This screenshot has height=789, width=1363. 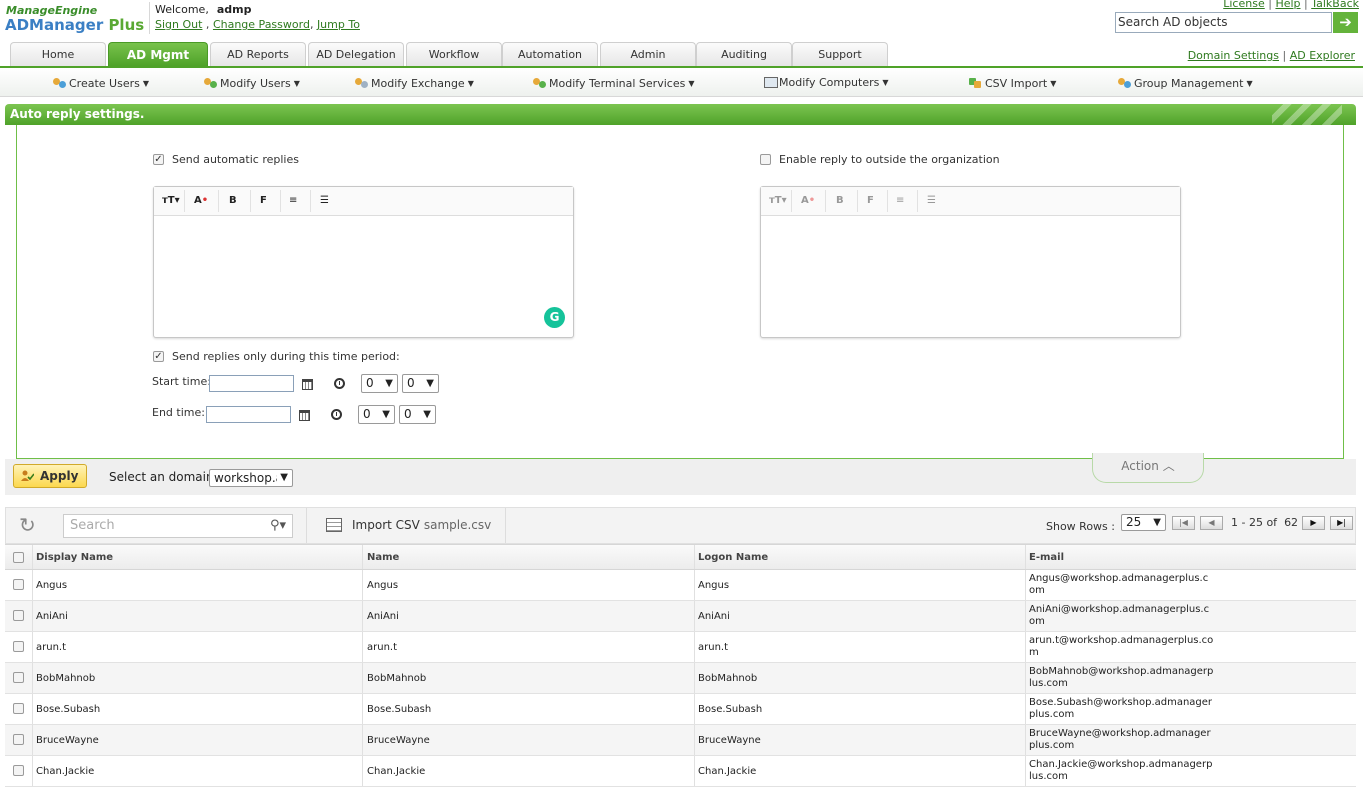 I want to click on send-automatic-replies-checkbox: ✓, so click(x=158, y=159).